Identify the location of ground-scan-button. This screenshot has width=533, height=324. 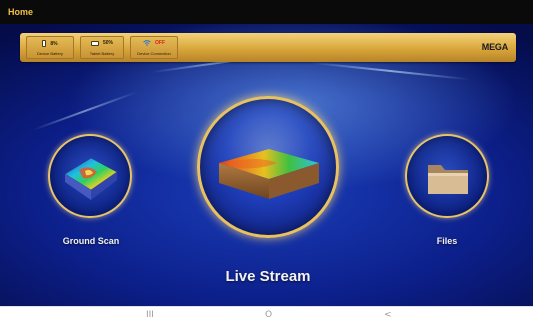
(90, 176).